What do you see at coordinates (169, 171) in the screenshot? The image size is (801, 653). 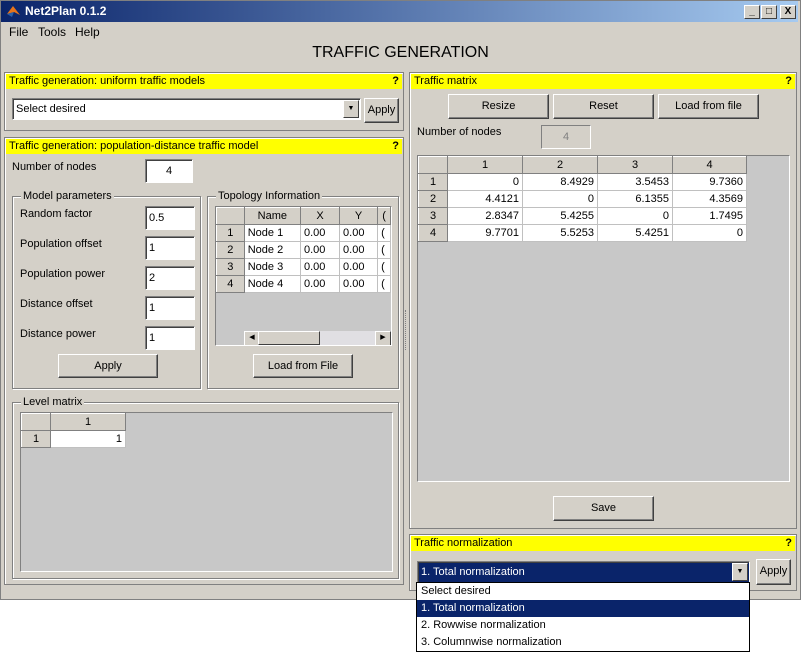 I see `num-nodes-field: 4` at bounding box center [169, 171].